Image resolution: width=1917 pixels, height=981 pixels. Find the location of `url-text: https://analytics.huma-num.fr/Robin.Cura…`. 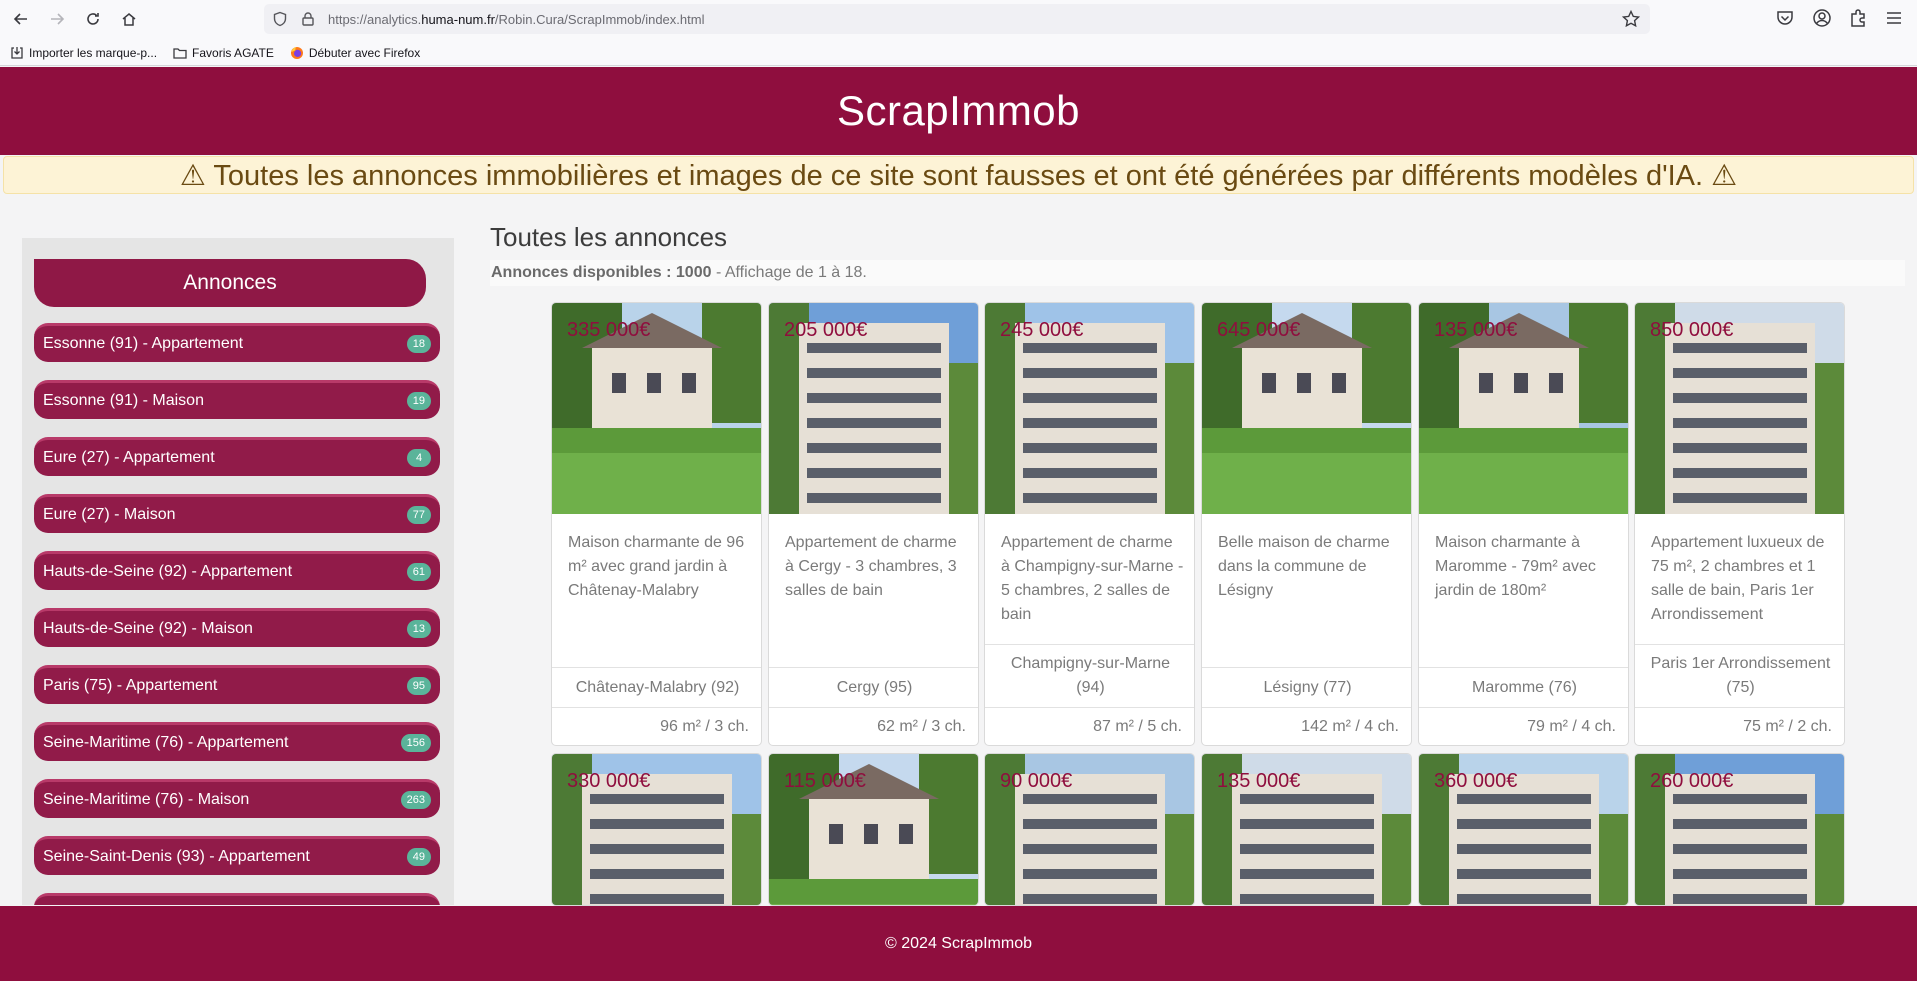

url-text: https://analytics.huma-num.fr/Robin.Cura… is located at coordinates (516, 19).